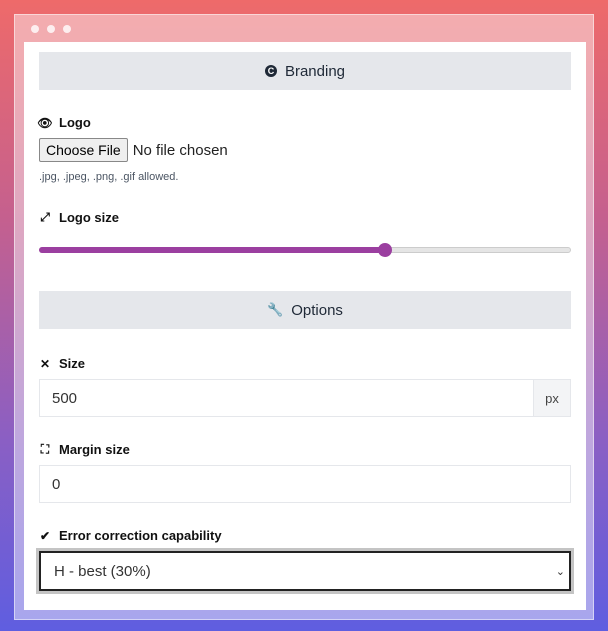 Image resolution: width=608 pixels, height=631 pixels. What do you see at coordinates (45, 217) in the screenshot?
I see `expand-arrows-icon: ⤢` at bounding box center [45, 217].